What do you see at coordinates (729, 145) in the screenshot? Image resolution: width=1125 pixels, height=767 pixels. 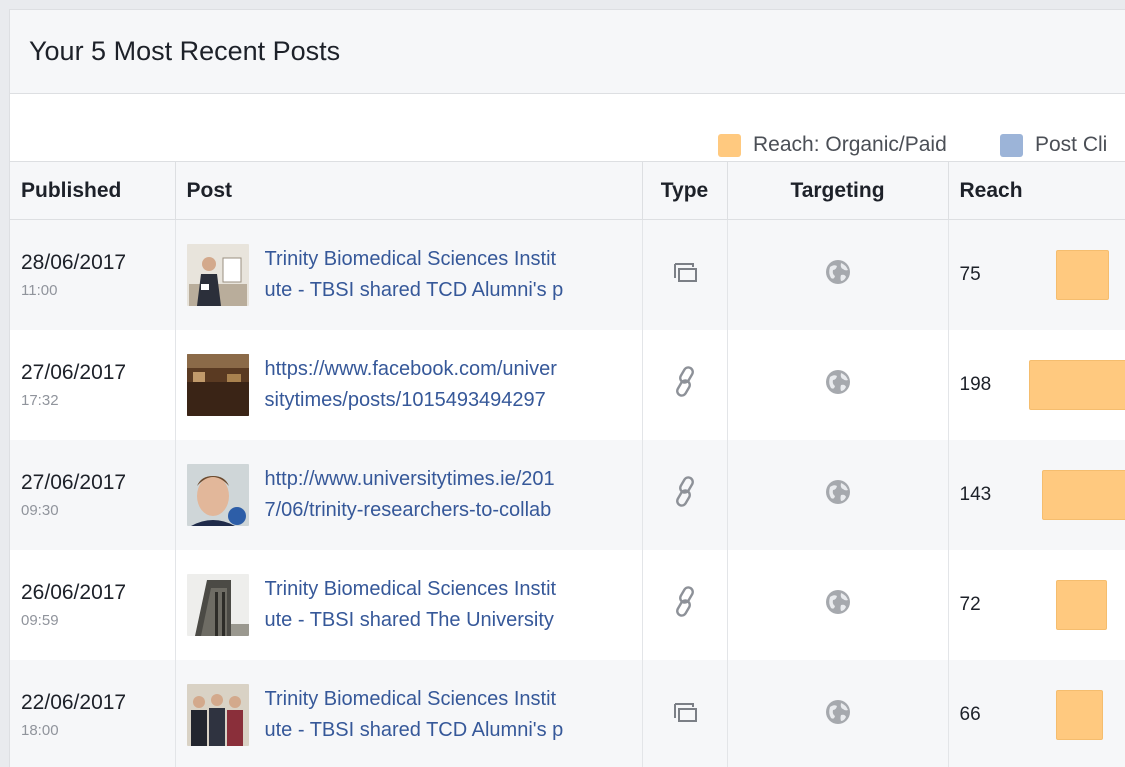 I see `legend-swatch-reach` at bounding box center [729, 145].